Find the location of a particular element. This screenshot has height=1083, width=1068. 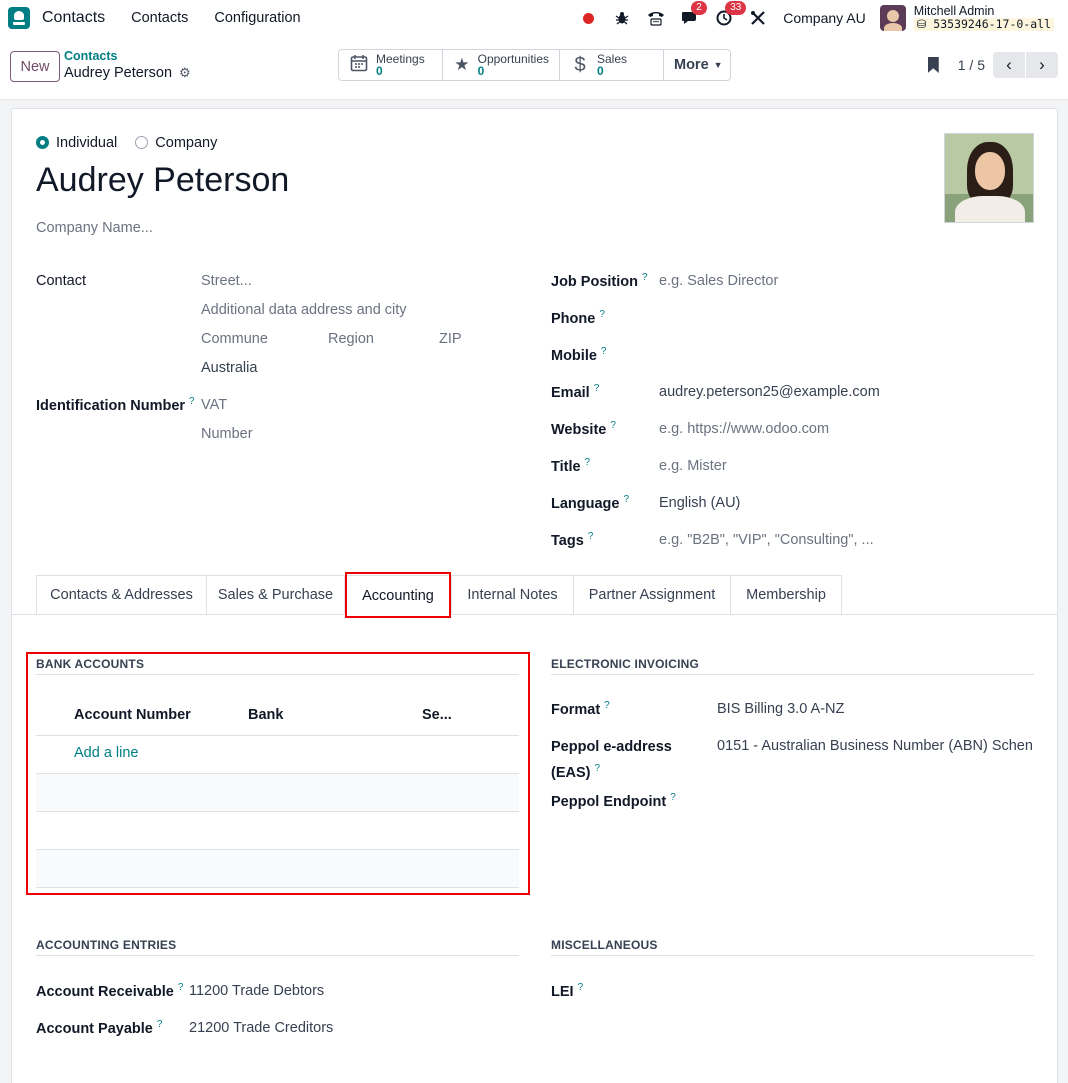

job-position-label: Job Position? is located at coordinates (599, 281).